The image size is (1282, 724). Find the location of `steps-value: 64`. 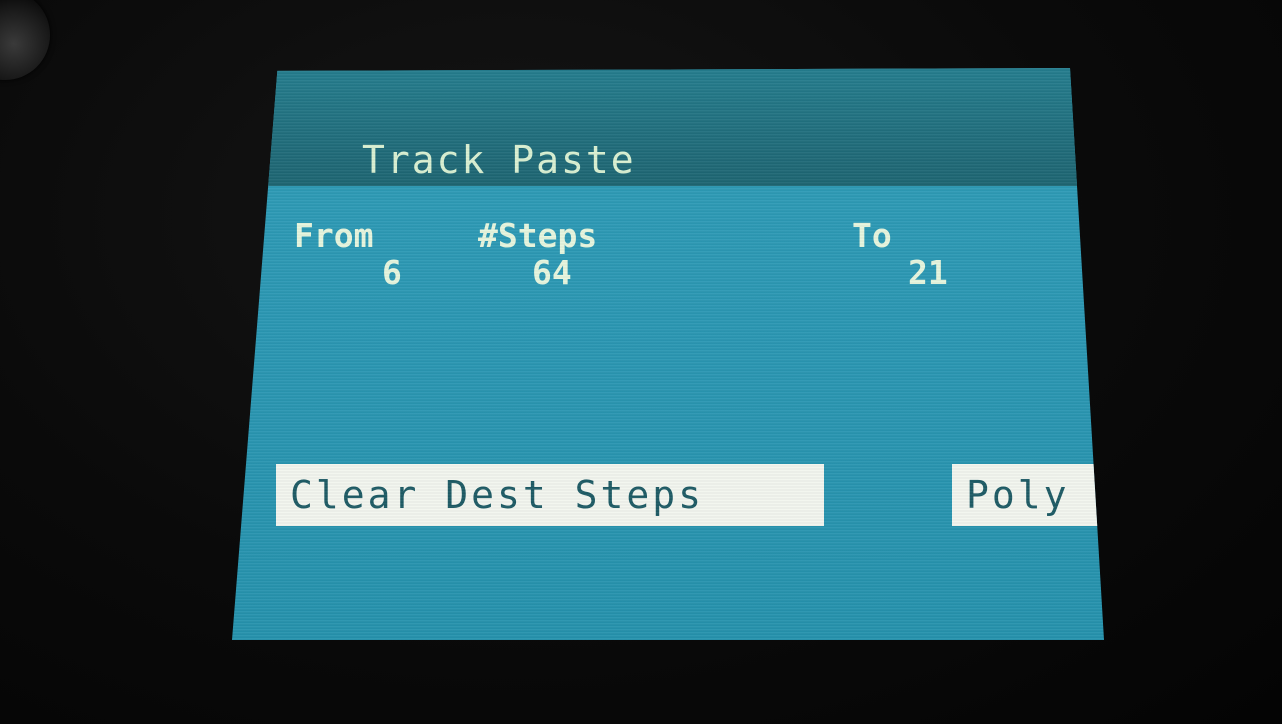

steps-value: 64 is located at coordinates (552, 272).